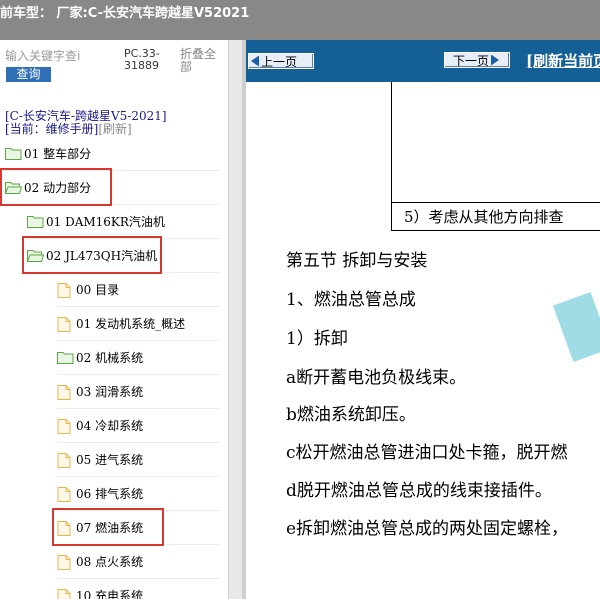  I want to click on tree-item: 03 润滑系统, so click(100, 391).